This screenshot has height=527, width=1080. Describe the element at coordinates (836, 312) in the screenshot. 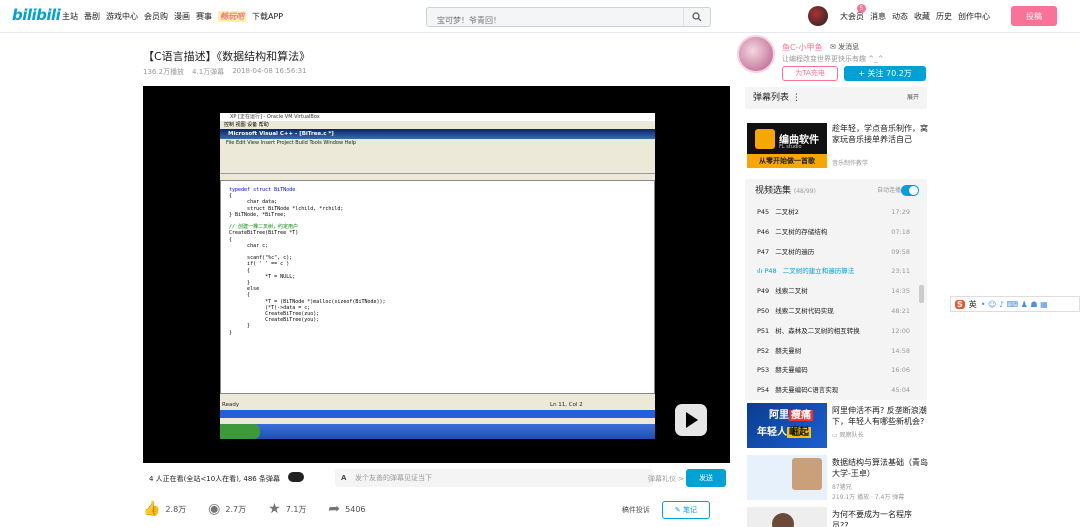

I see `playlist-item: P50 线索二叉树代码实现 48:21` at that location.